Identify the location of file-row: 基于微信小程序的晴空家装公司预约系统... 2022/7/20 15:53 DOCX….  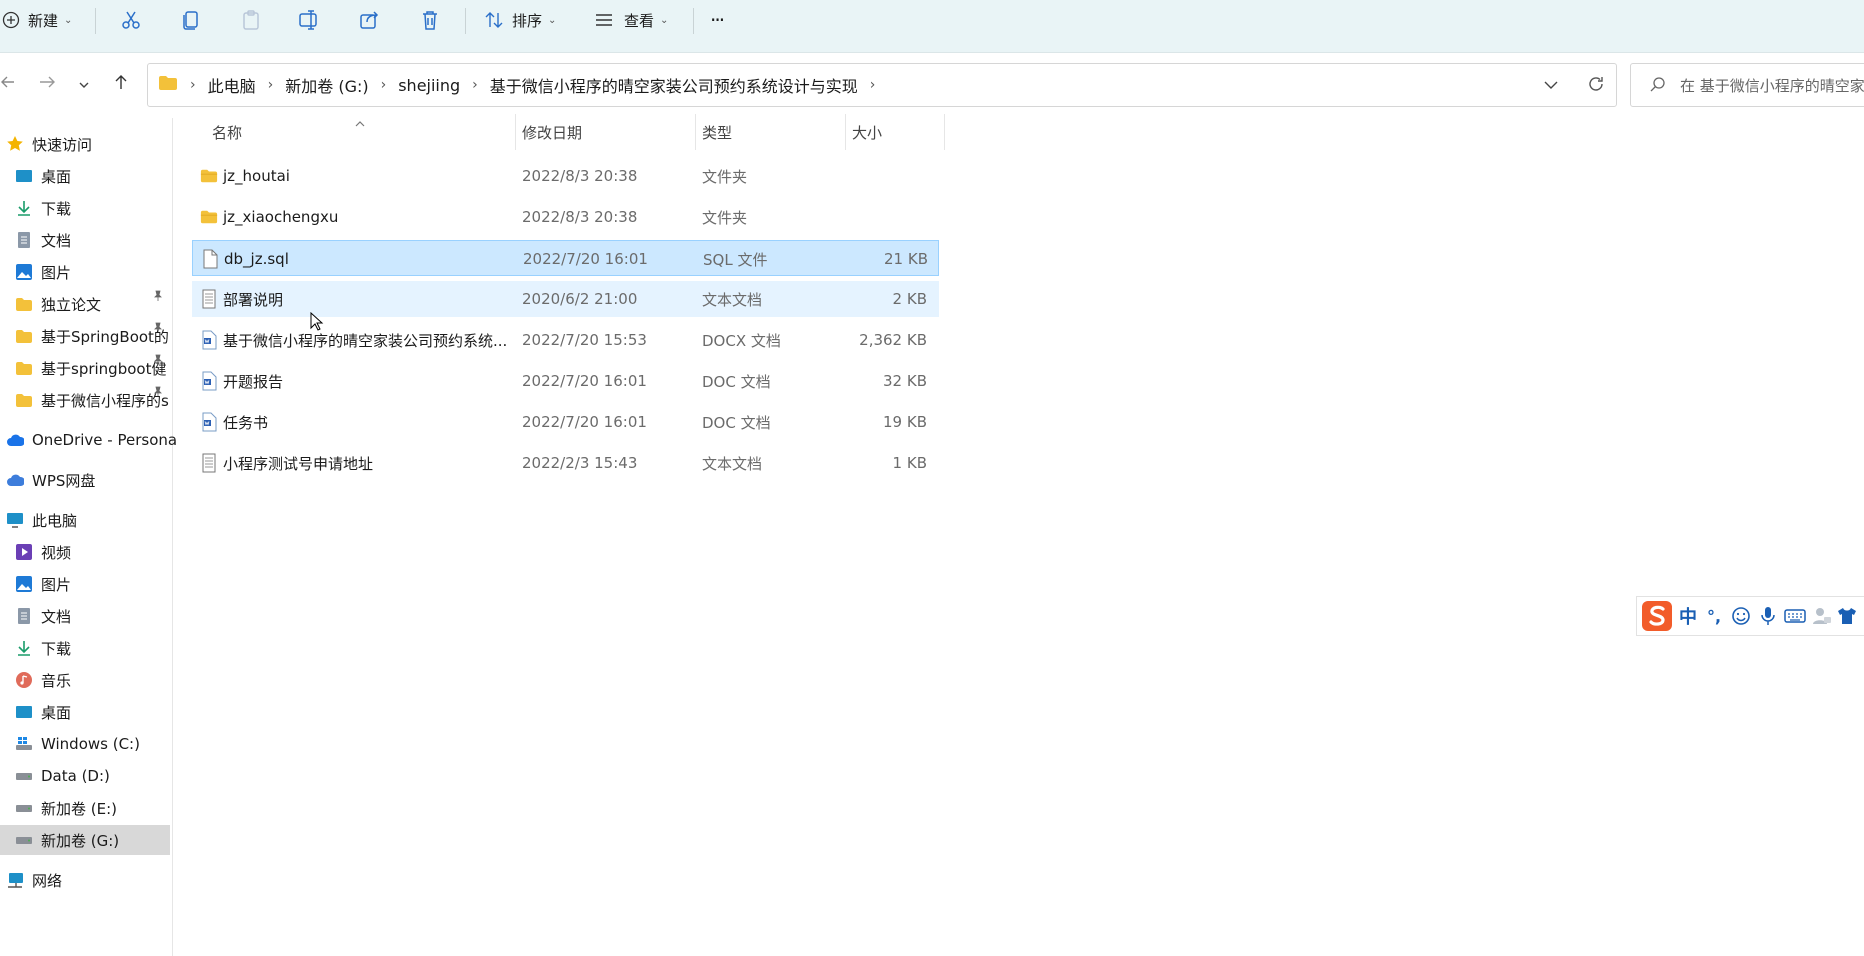
(565, 340).